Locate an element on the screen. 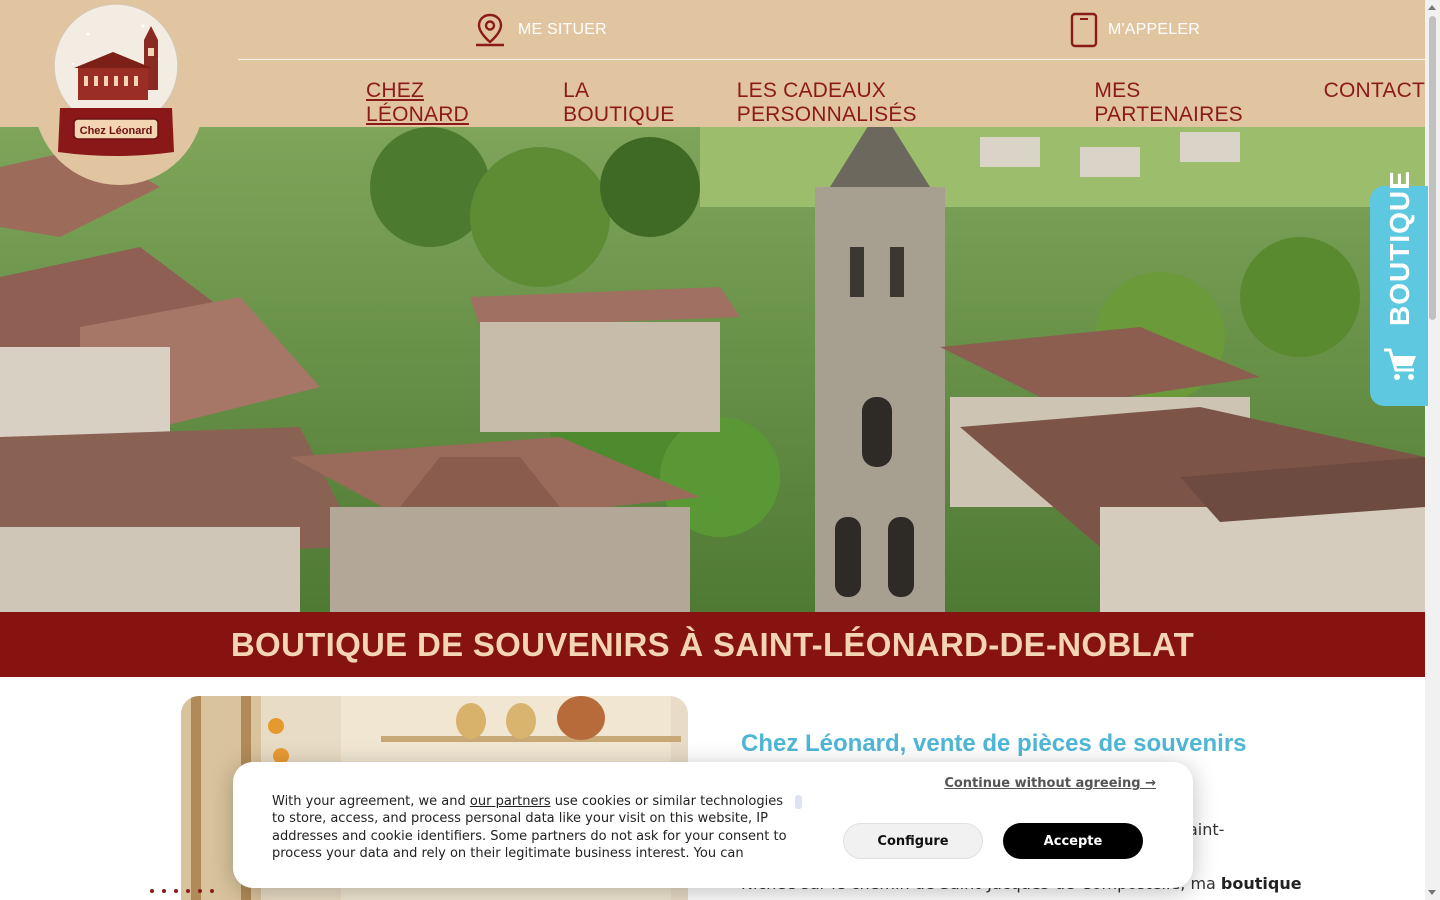  site-logo: Chez Léonard is located at coordinates (119, 92).